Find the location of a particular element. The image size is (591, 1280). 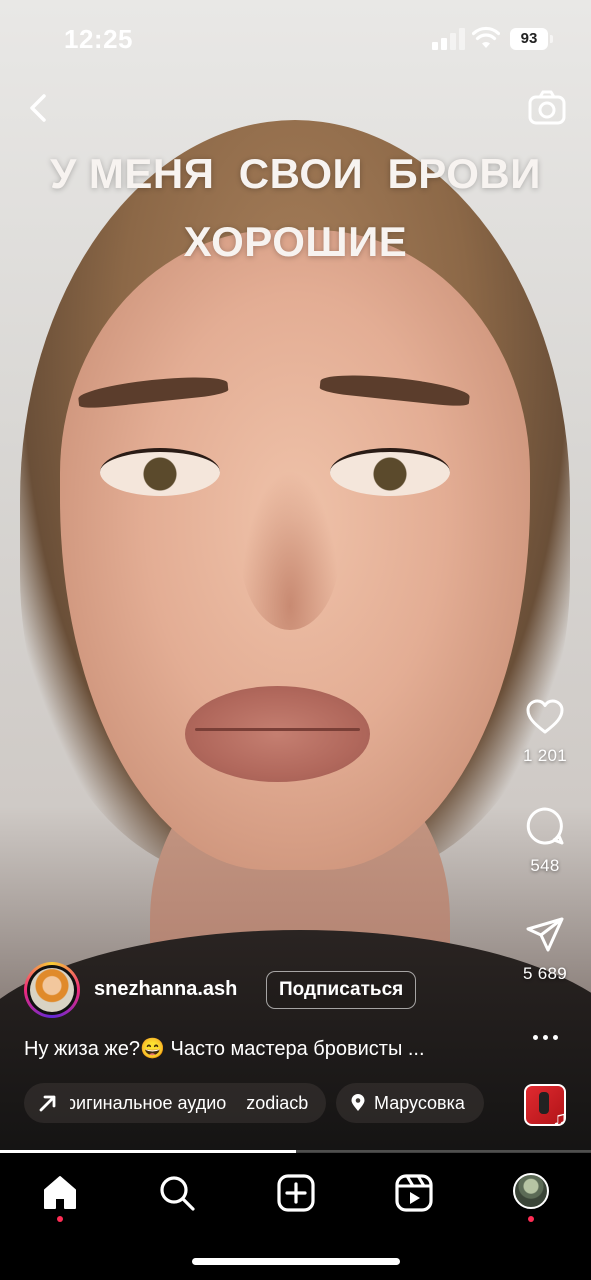

battery-tip is located at coordinates (551, 39).